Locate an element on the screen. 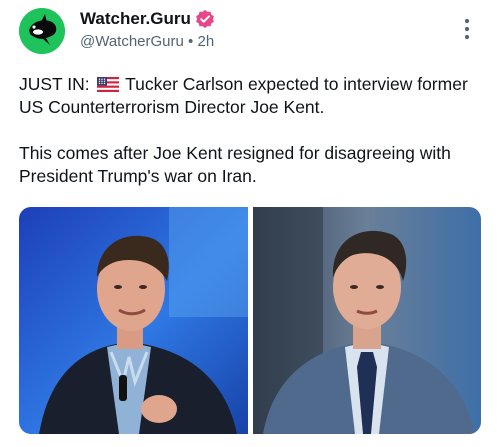  more-vertical-icon is located at coordinates (467, 29).